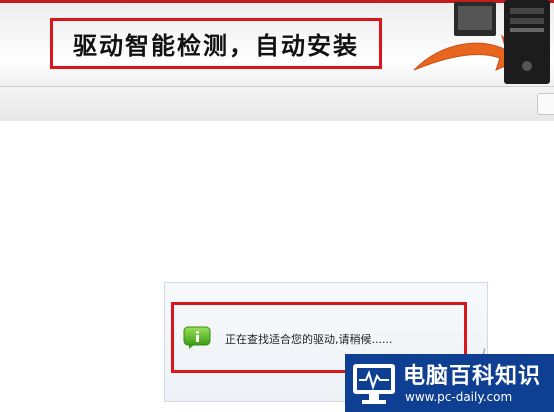 This screenshot has height=412, width=554. Describe the element at coordinates (277, 104) in the screenshot. I see `toolbar` at that location.